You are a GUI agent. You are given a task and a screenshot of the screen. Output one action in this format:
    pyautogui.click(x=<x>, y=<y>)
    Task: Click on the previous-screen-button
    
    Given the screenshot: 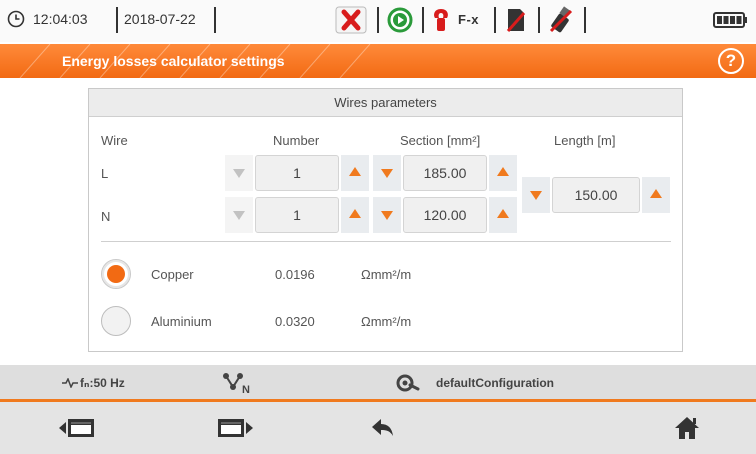 What is the action you would take?
    pyautogui.click(x=76, y=428)
    